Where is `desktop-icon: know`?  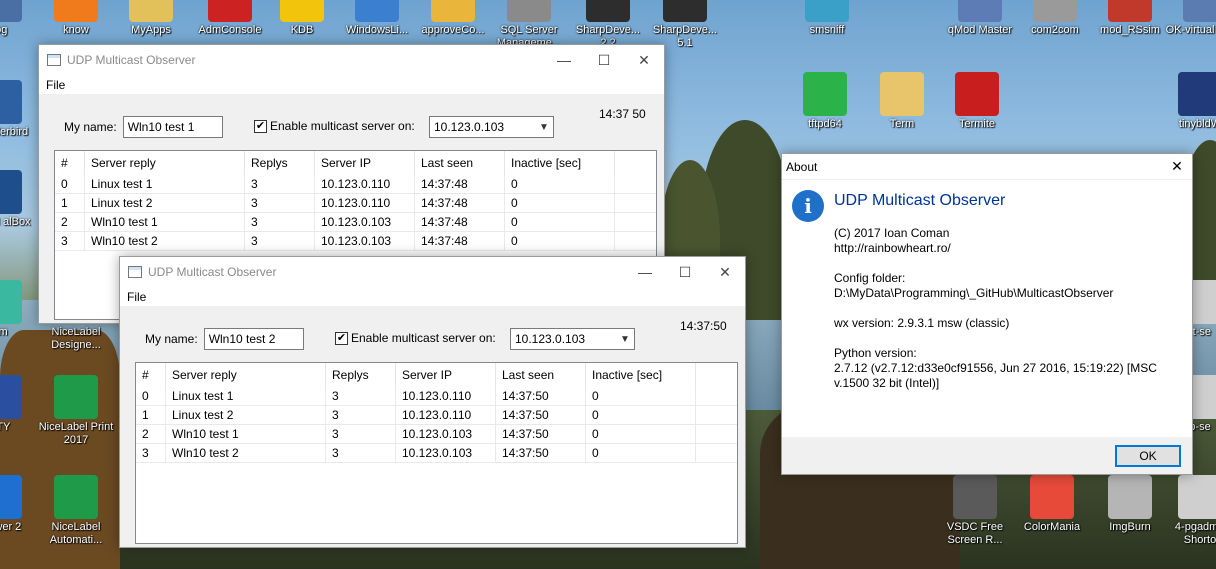
desktop-icon: know is located at coordinates (76, 18).